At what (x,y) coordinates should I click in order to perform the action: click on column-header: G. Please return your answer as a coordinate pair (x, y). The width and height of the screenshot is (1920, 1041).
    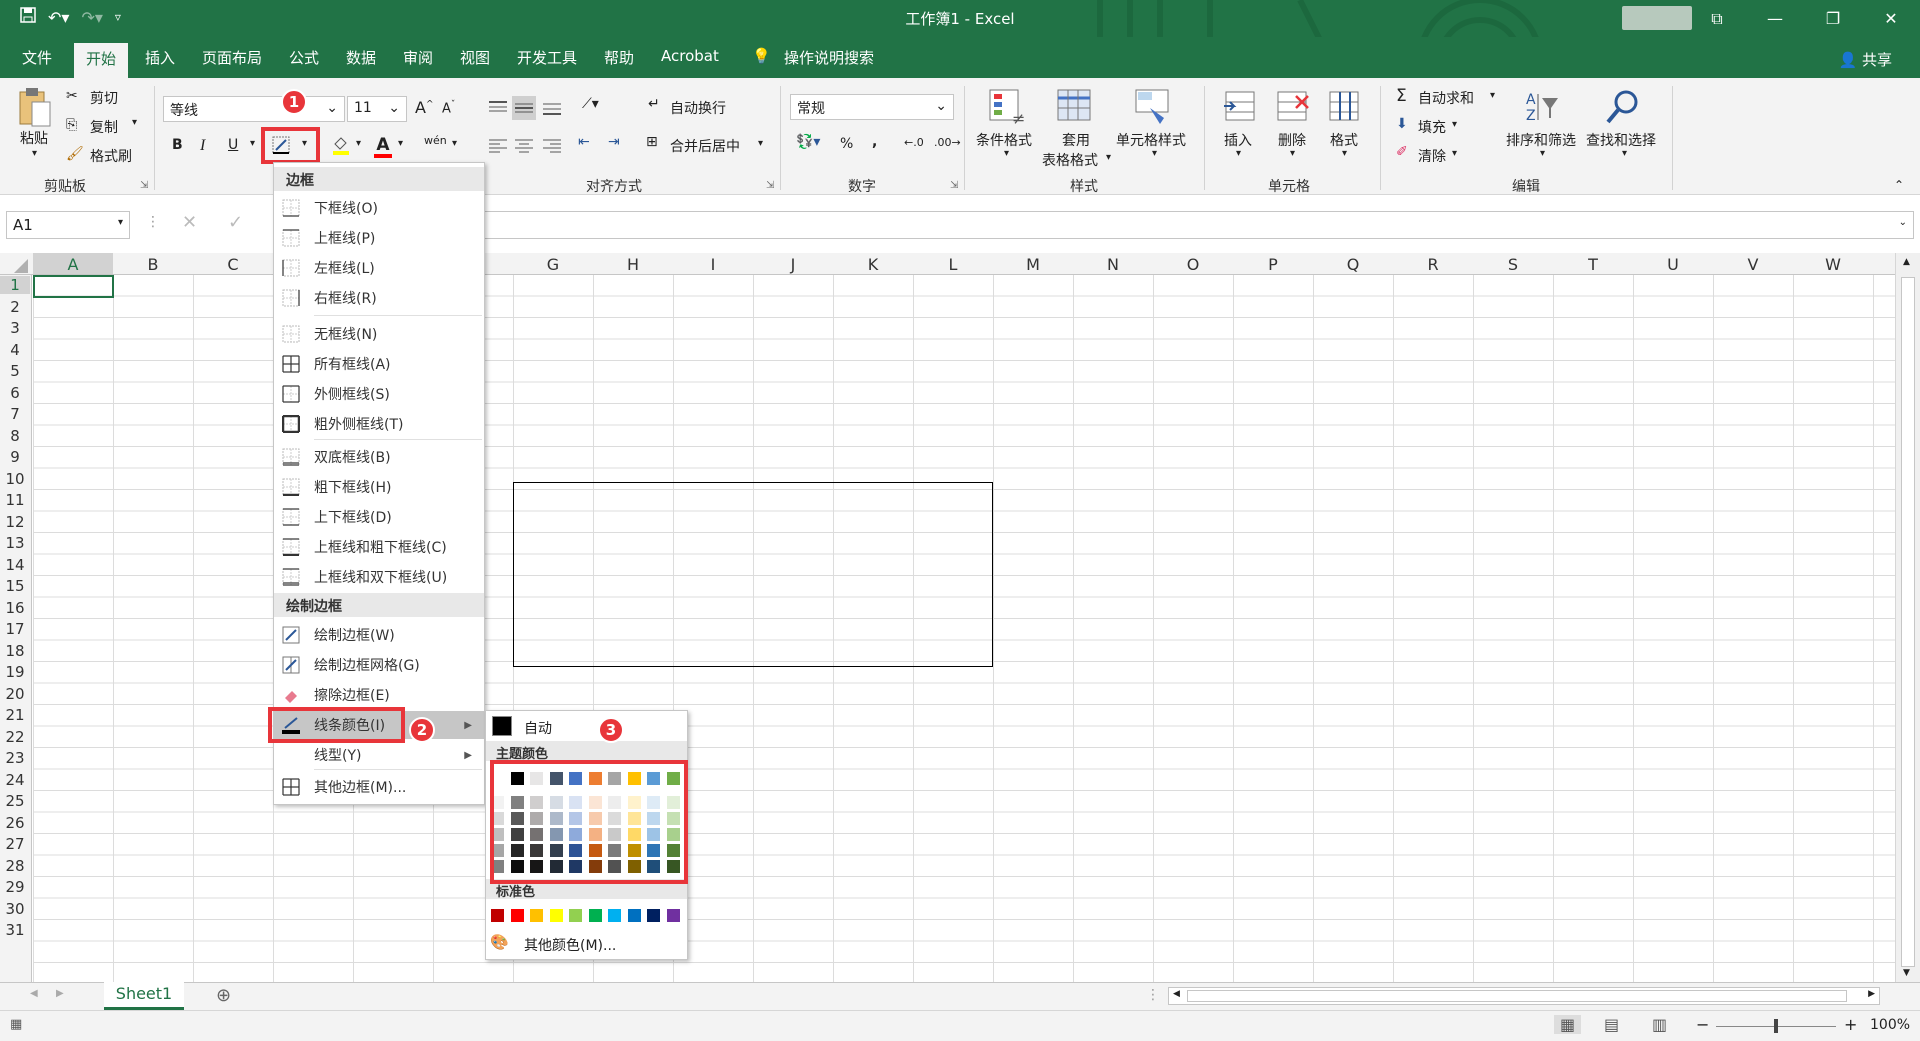
    Looking at the image, I should click on (553, 264).